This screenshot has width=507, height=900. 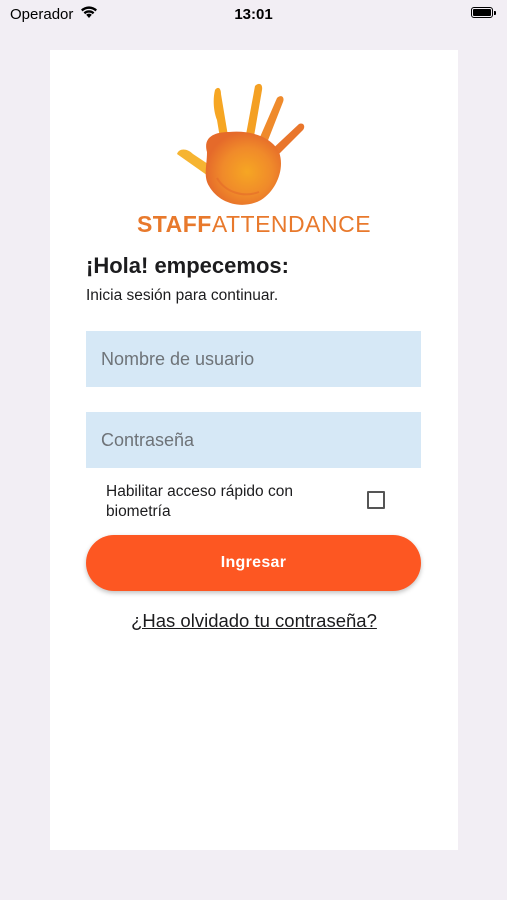 I want to click on biometric-checkbox, so click(x=376, y=500).